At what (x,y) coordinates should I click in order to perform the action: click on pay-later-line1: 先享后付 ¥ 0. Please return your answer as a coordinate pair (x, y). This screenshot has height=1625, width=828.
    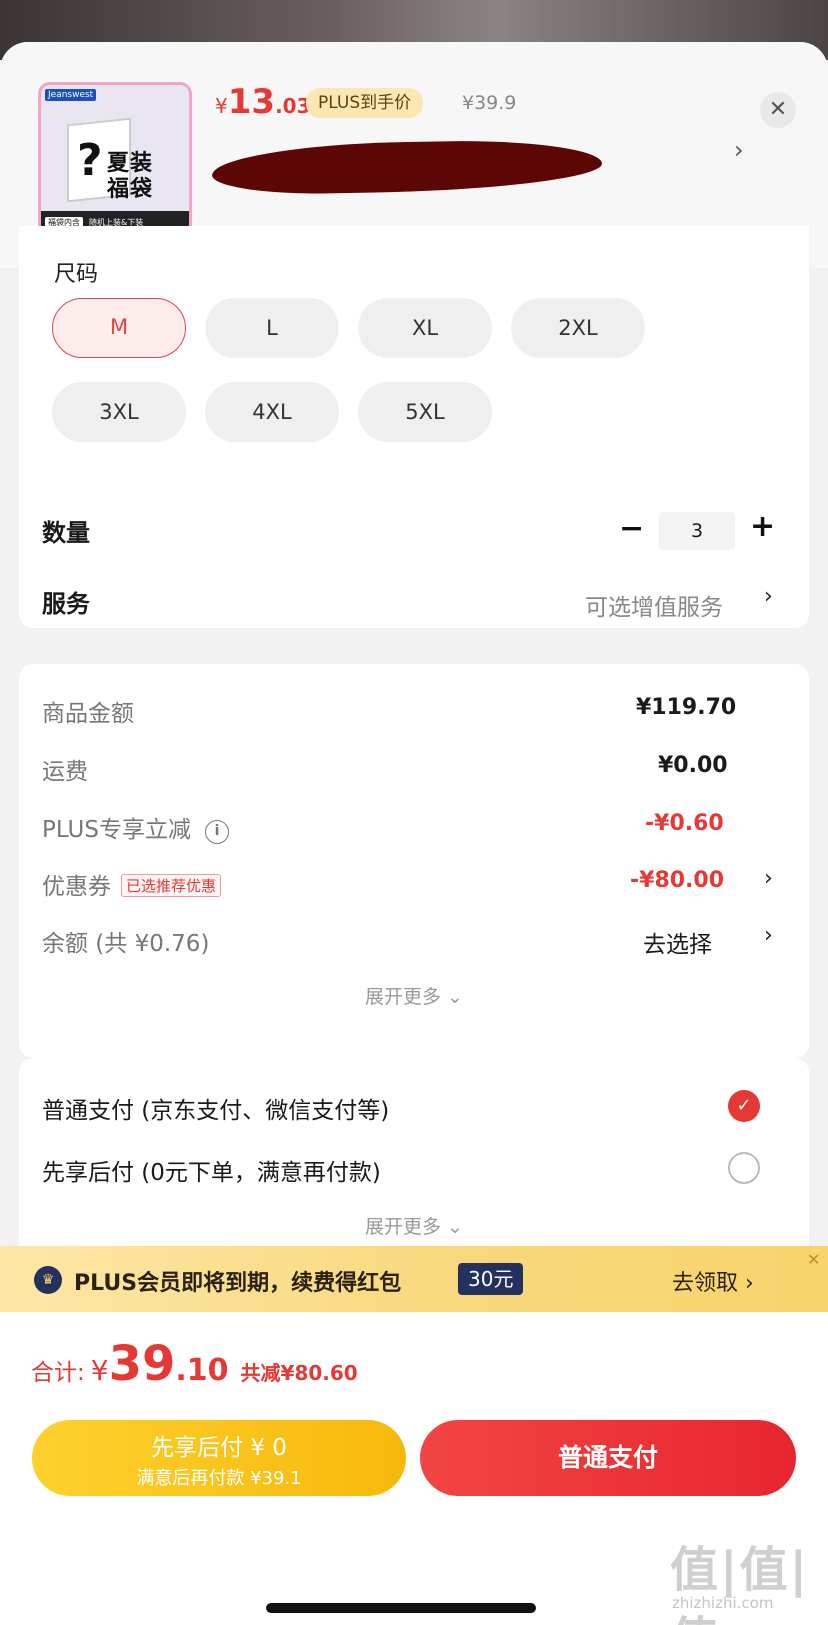
    Looking at the image, I should click on (219, 1448).